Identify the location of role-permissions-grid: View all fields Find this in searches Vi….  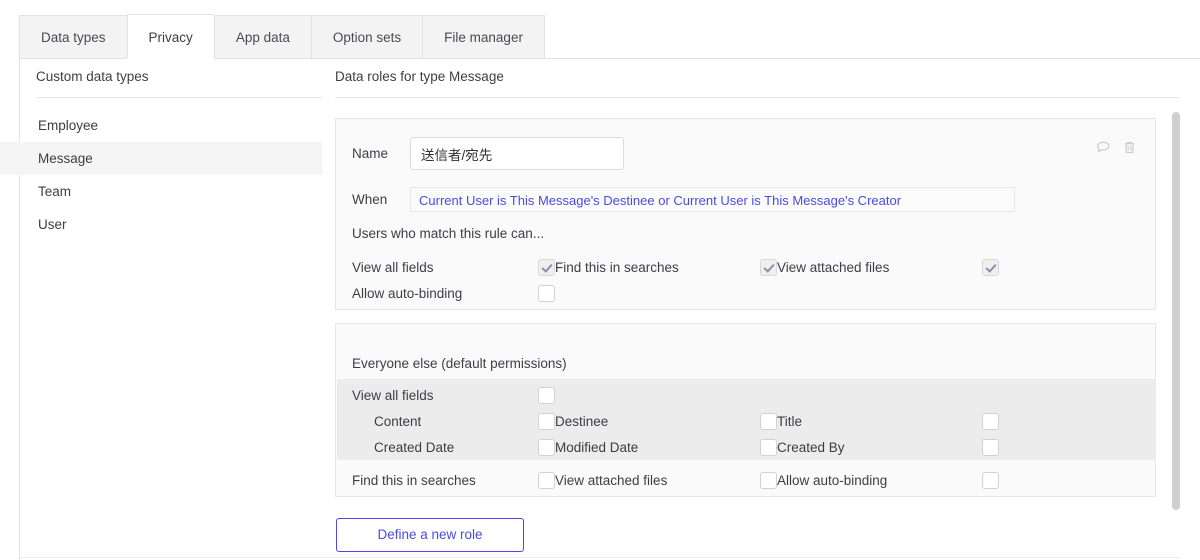
(742, 280).